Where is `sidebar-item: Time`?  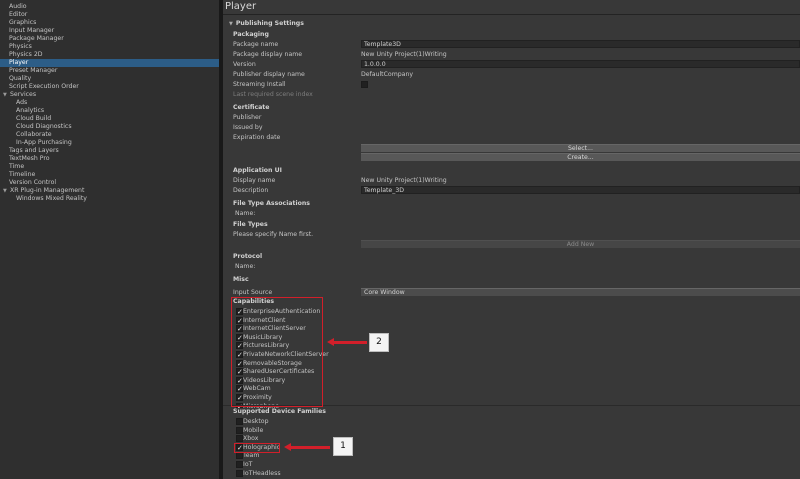 sidebar-item: Time is located at coordinates (16, 167).